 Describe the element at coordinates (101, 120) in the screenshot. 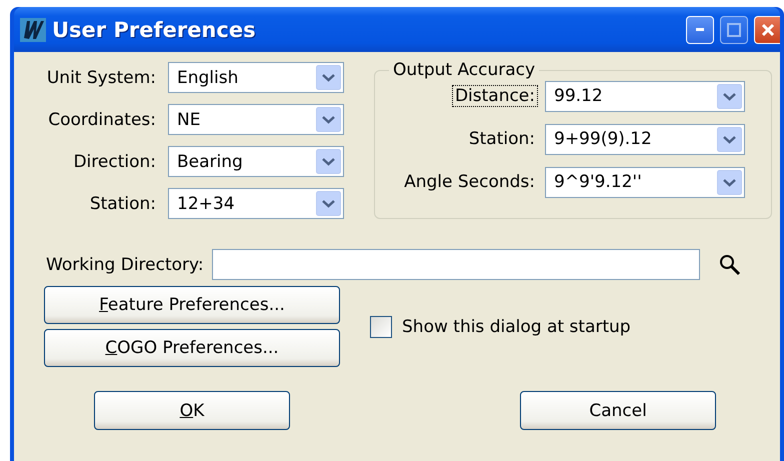

I see `field-label: Coordinates:` at that location.